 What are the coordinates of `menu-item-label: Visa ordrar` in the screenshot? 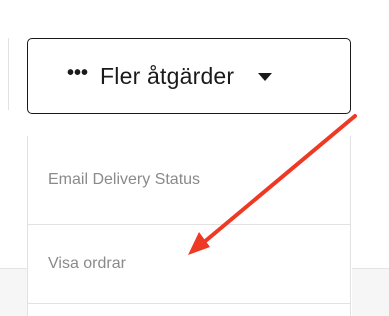 It's located at (87, 263).